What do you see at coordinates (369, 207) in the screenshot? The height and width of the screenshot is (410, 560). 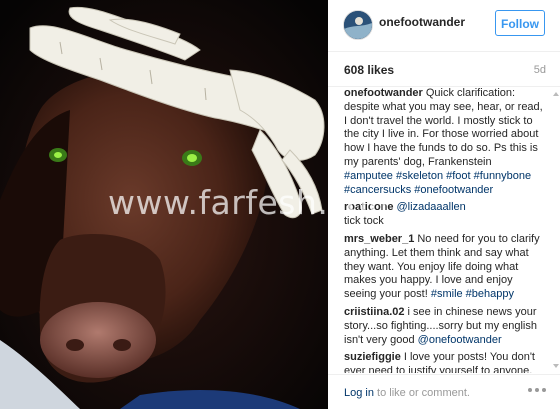 I see `comment-username: roaticone` at bounding box center [369, 207].